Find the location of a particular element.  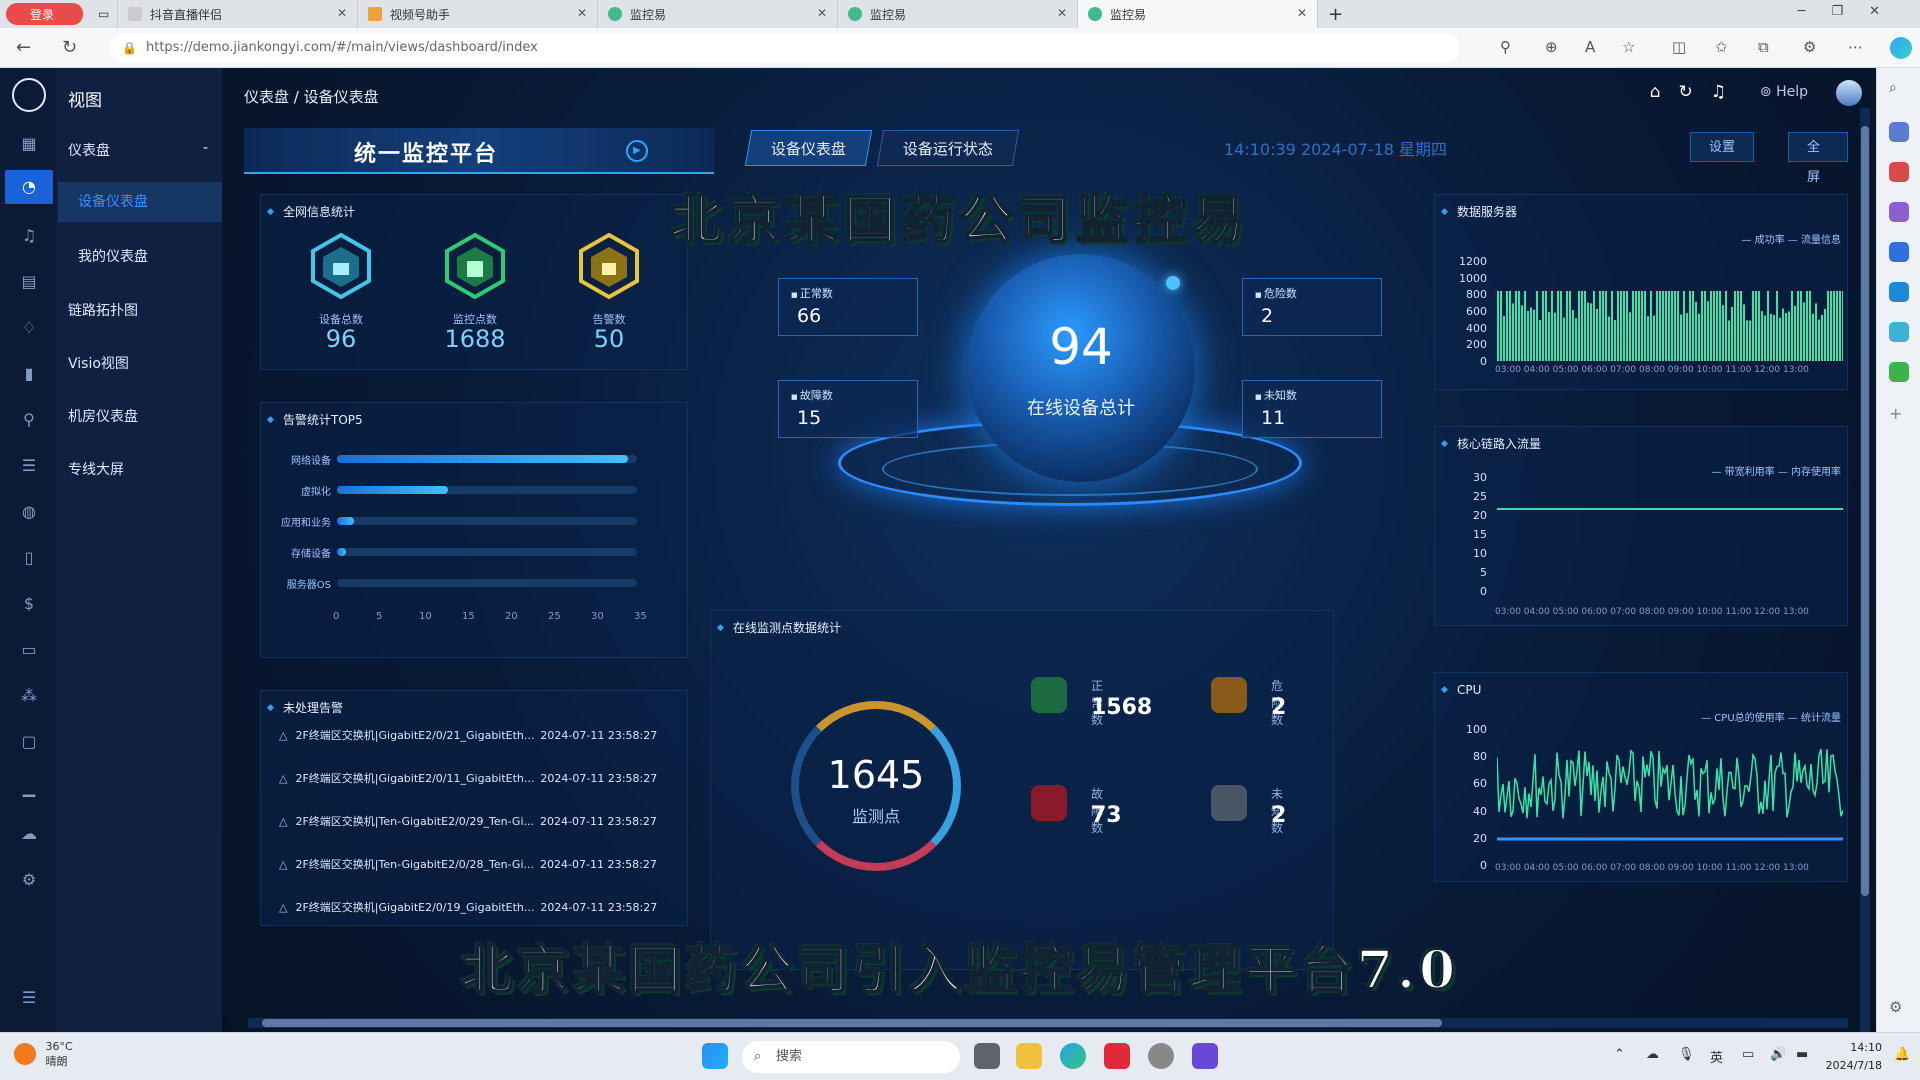

close-window-icon: ✕ is located at coordinates (1887, 11).